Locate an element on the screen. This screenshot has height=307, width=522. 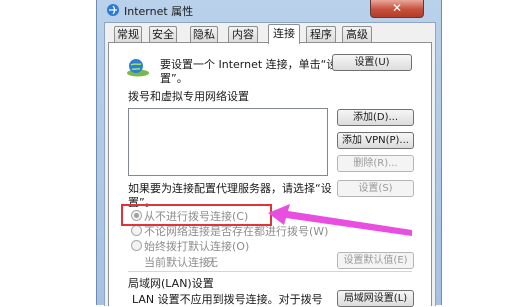
section-divider is located at coordinates (270, 271).